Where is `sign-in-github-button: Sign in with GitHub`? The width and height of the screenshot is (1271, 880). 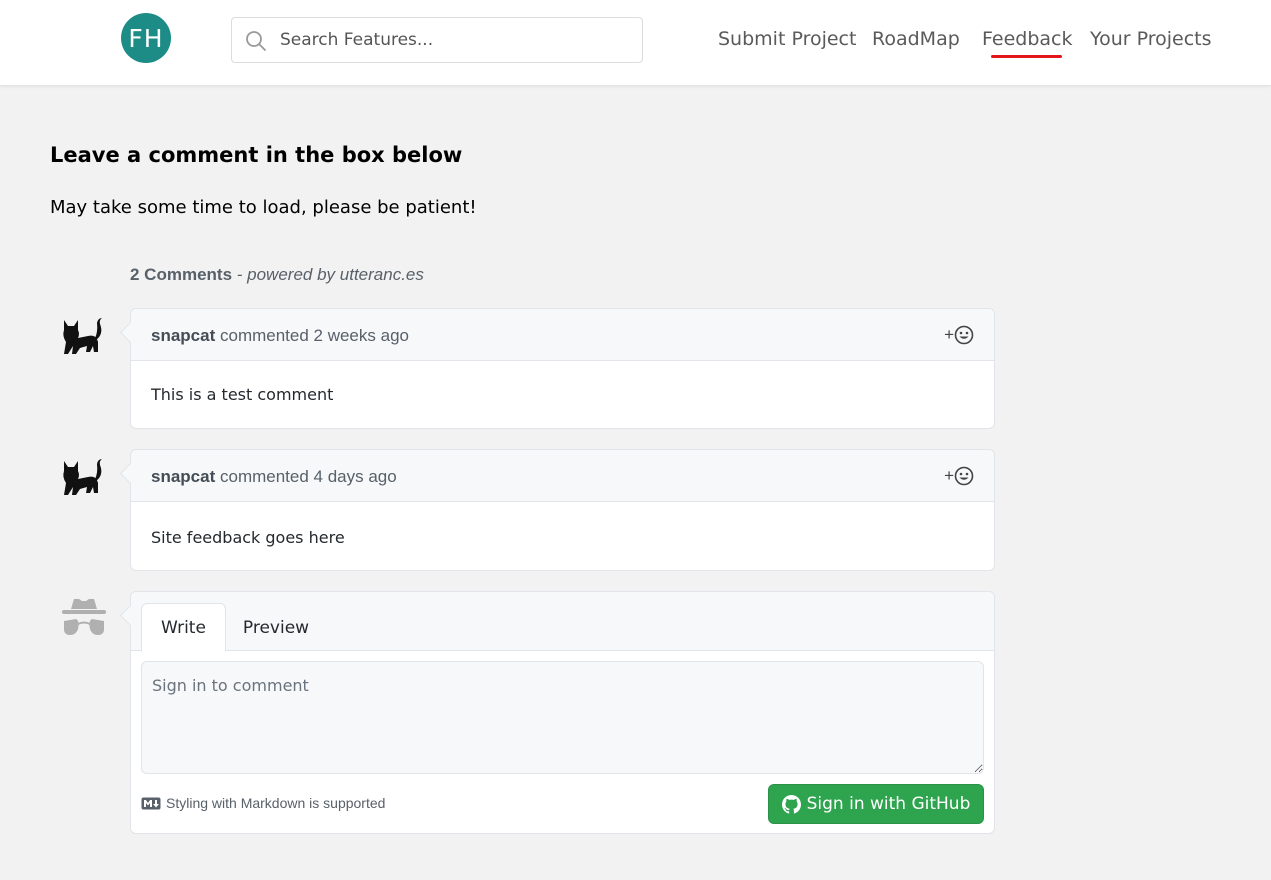 sign-in-github-button: Sign in with GitHub is located at coordinates (876, 804).